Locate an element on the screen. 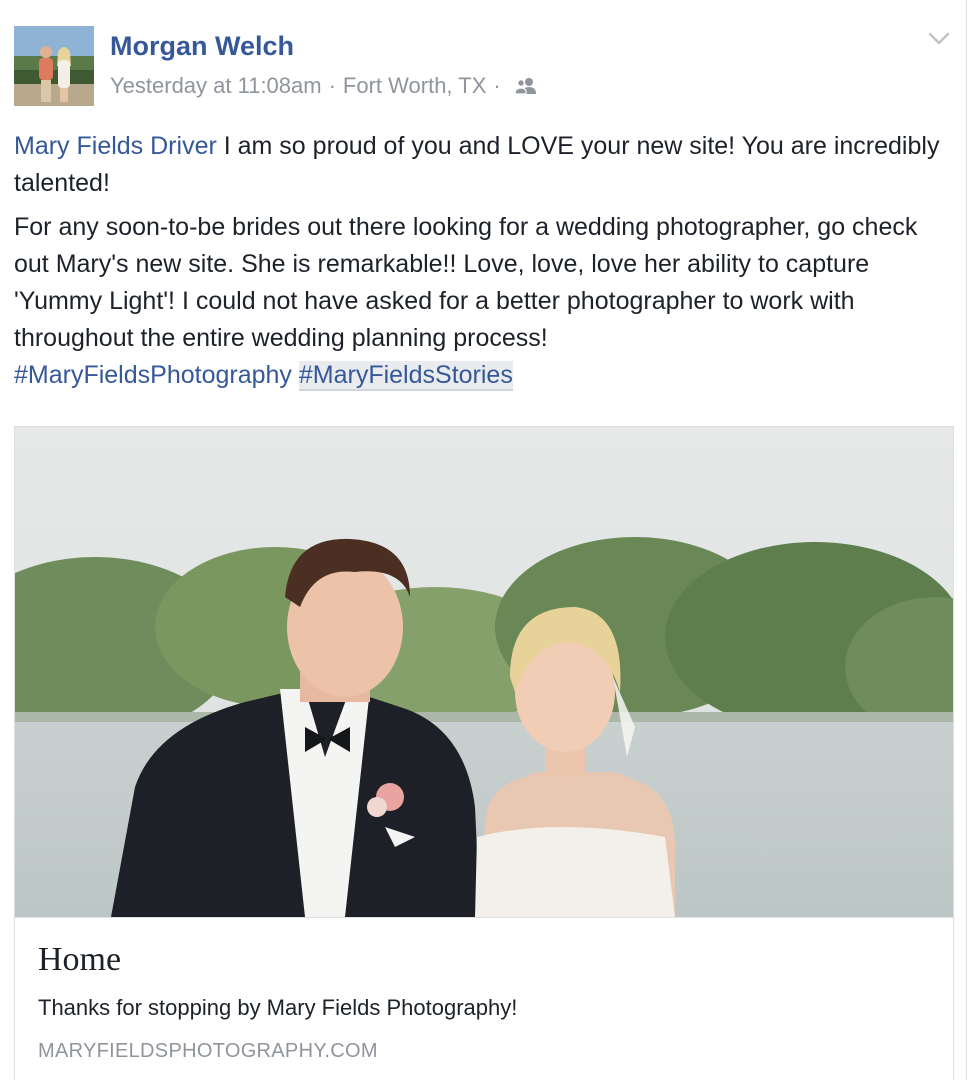  author-name: Morgan Welch is located at coordinates (202, 46).